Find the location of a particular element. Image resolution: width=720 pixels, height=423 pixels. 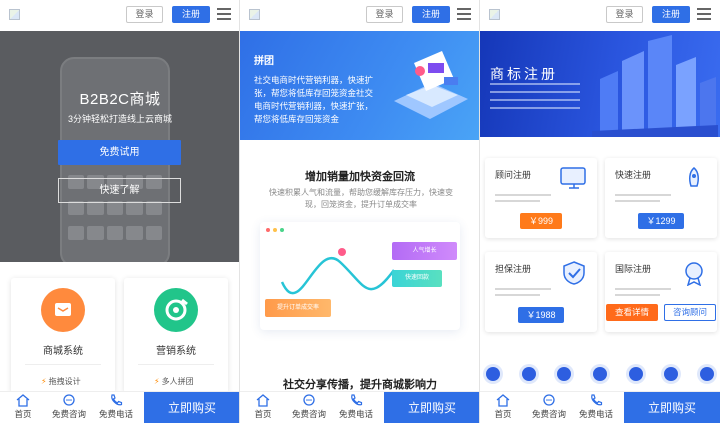

card-feature: ⚡ 拖拽设计 is located at coordinates (61, 381).